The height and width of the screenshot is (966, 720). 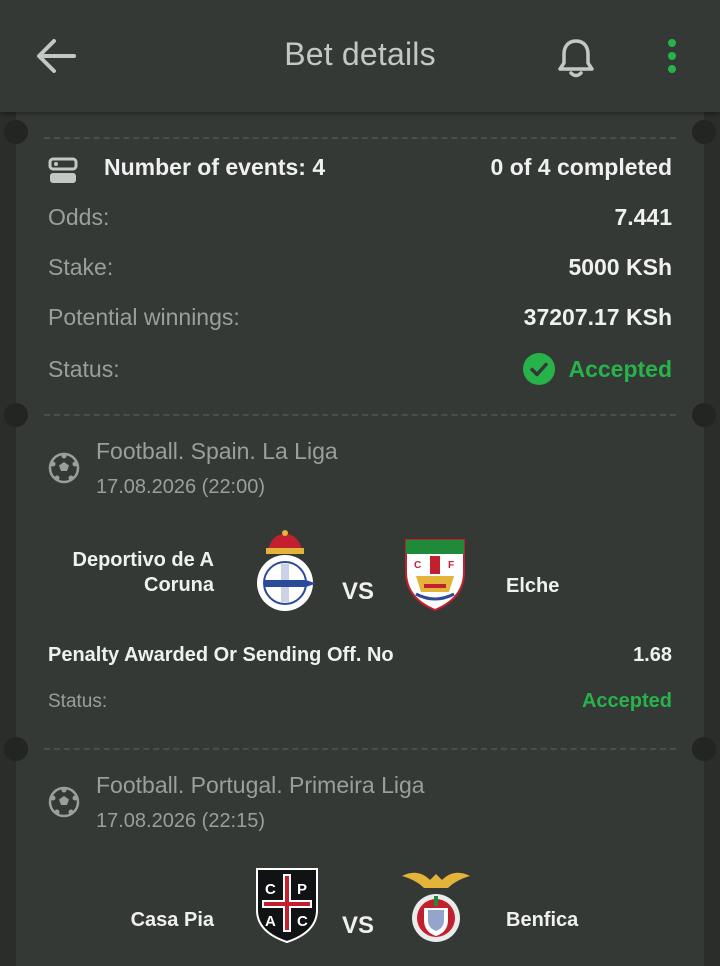 I want to click on svg-text: F, so click(x=451, y=565).